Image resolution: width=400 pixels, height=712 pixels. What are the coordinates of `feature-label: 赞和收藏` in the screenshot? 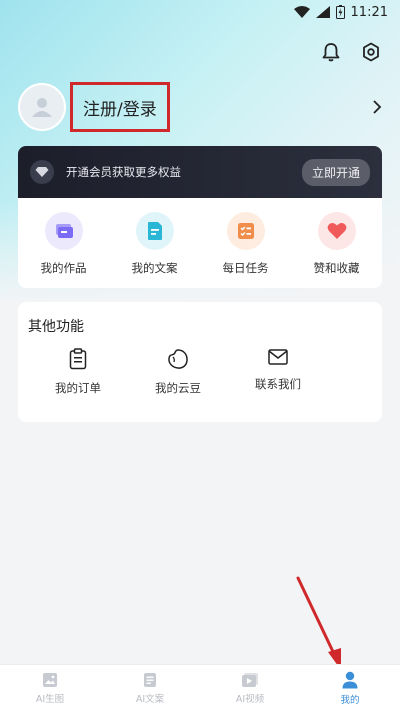 It's located at (336, 268).